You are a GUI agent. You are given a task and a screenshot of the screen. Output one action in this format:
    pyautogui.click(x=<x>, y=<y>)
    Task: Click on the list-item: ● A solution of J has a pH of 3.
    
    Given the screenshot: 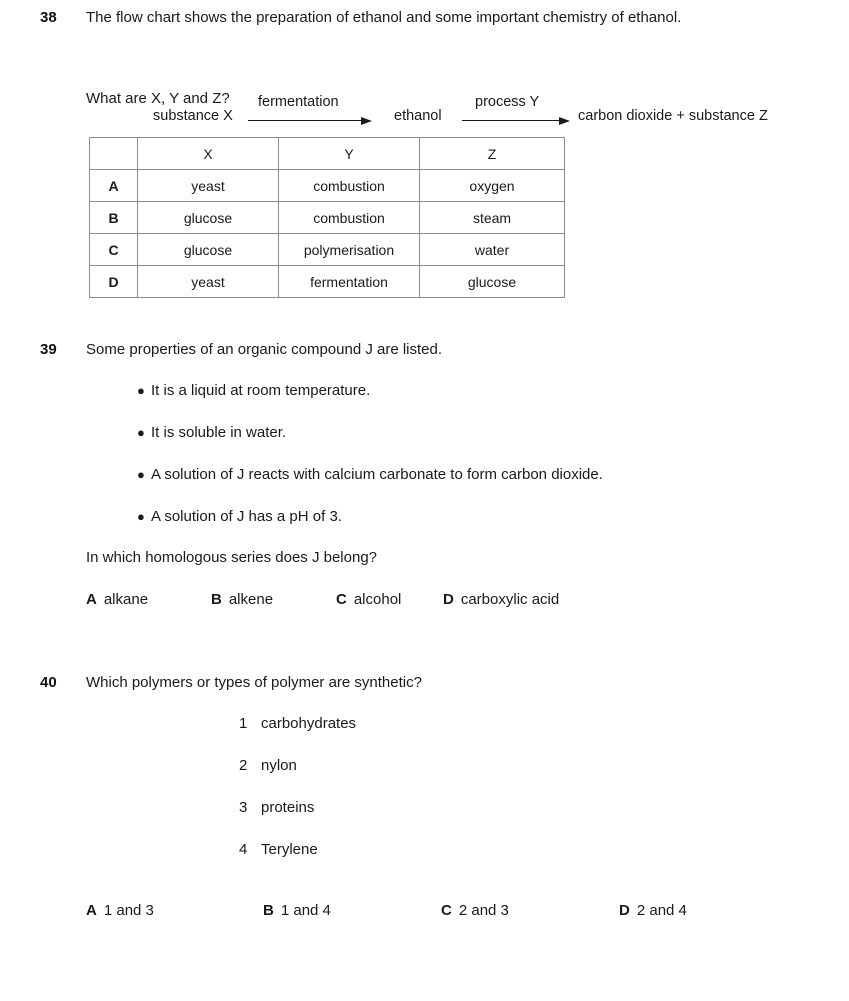 What is the action you would take?
    pyautogui.click(x=239, y=517)
    